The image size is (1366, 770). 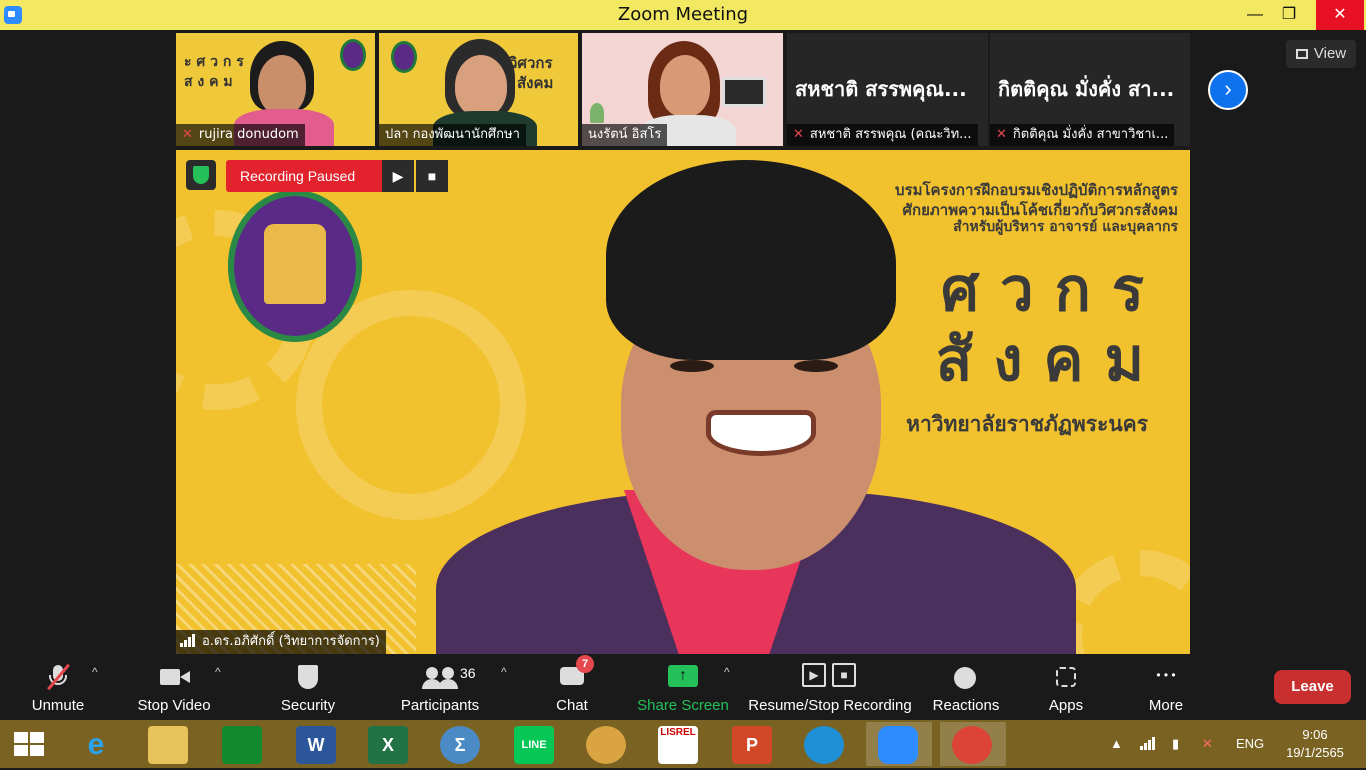 What do you see at coordinates (1330, 53) in the screenshot?
I see `view-label: View` at bounding box center [1330, 53].